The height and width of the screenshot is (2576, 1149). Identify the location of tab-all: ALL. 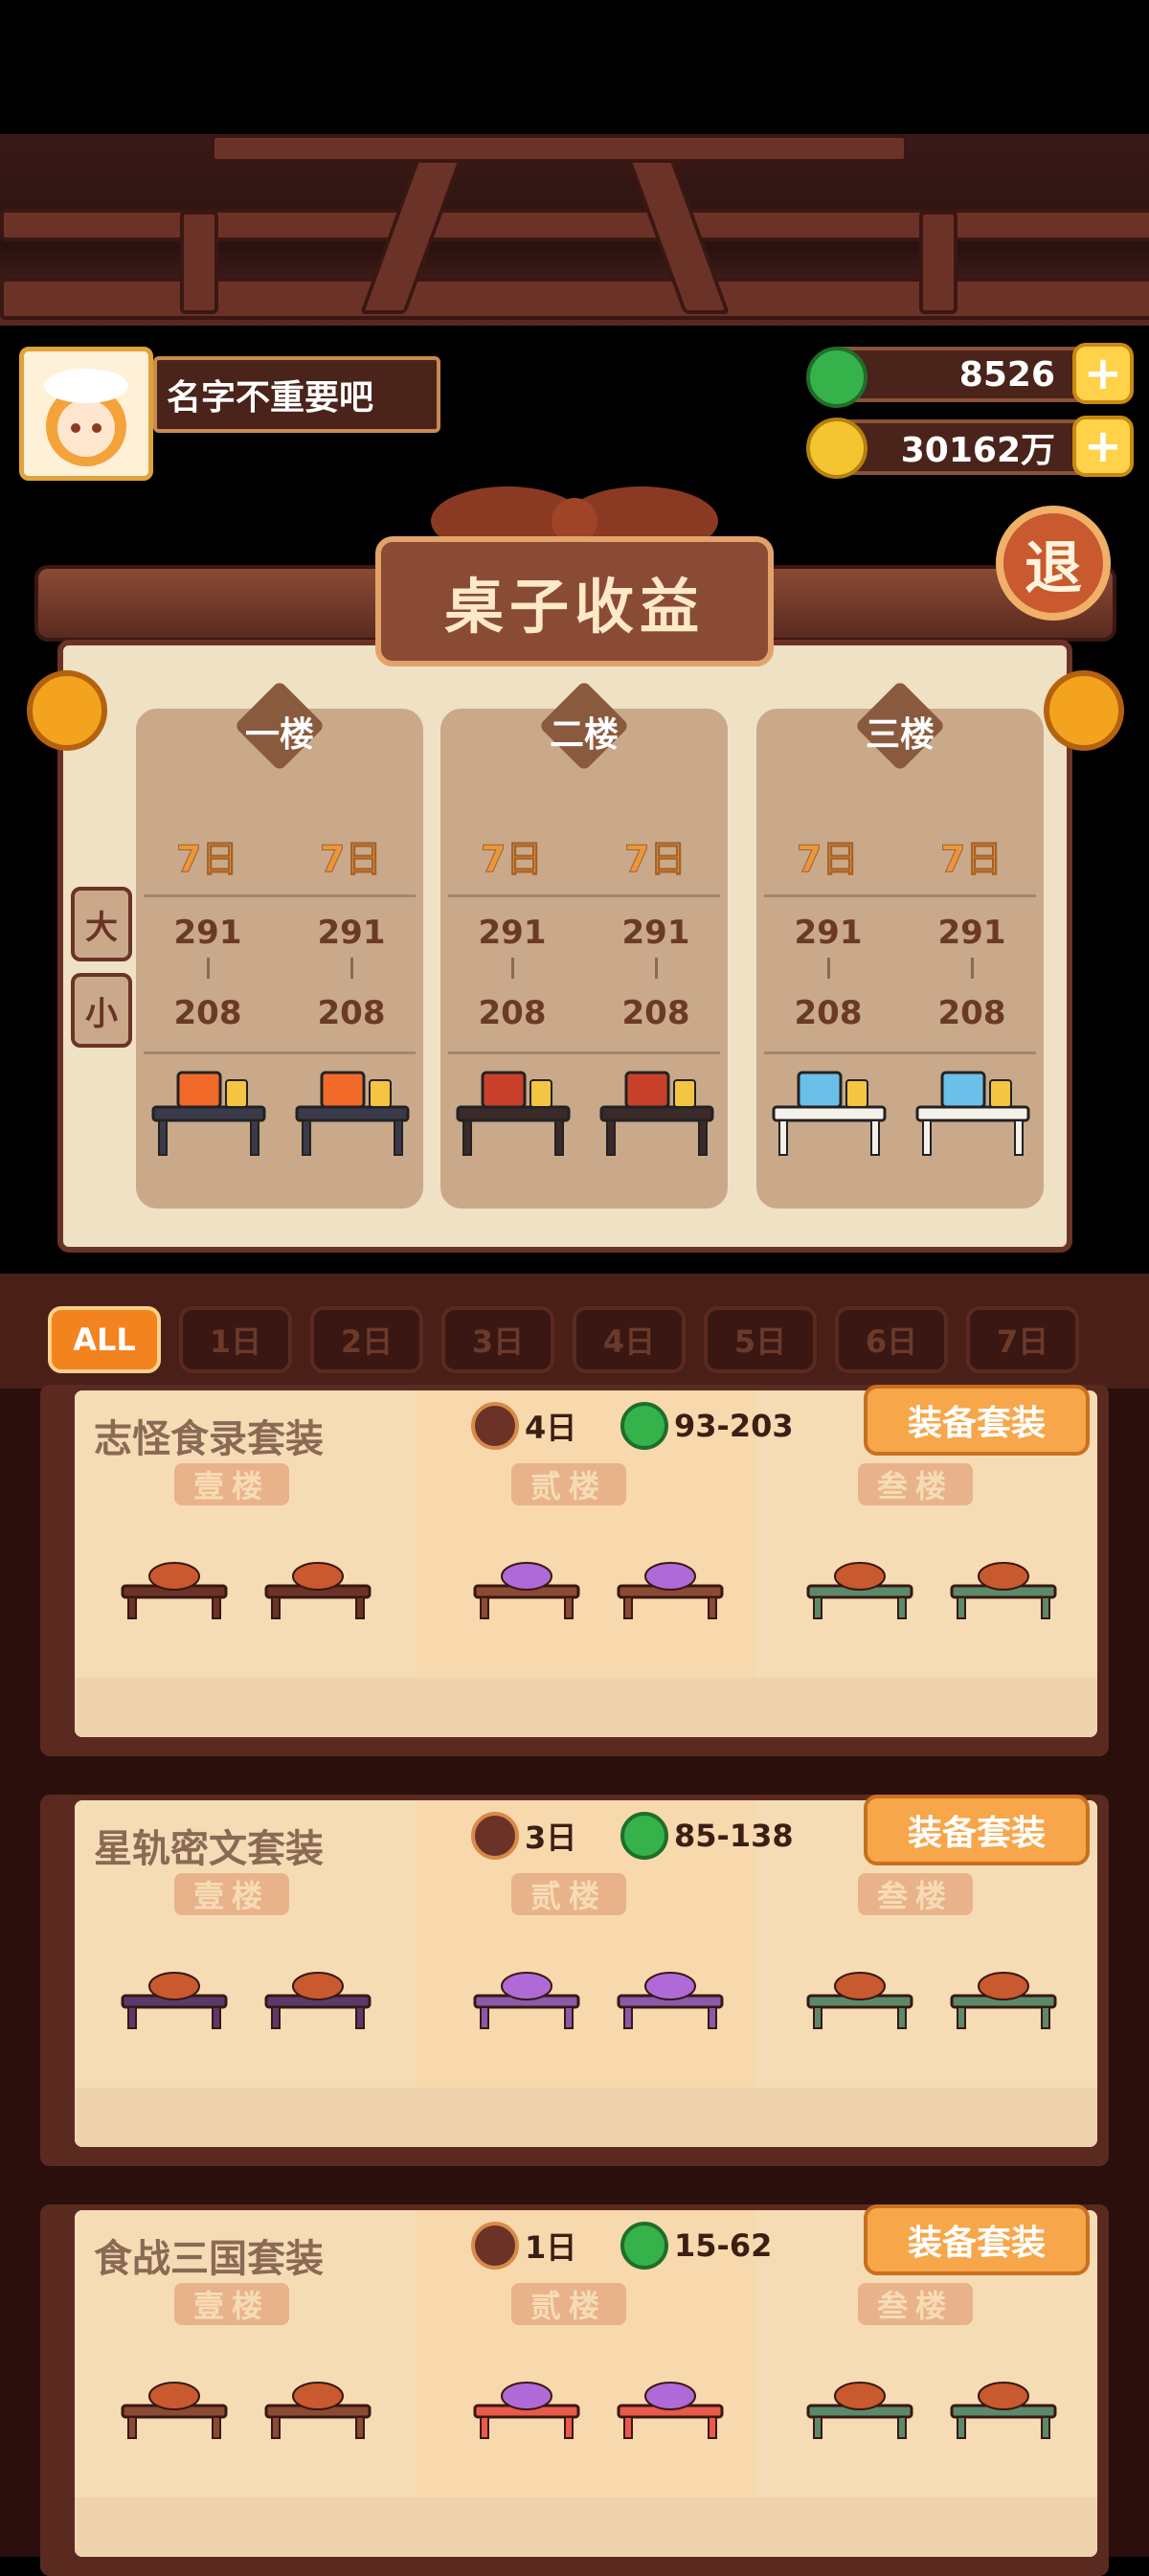
(105, 1339).